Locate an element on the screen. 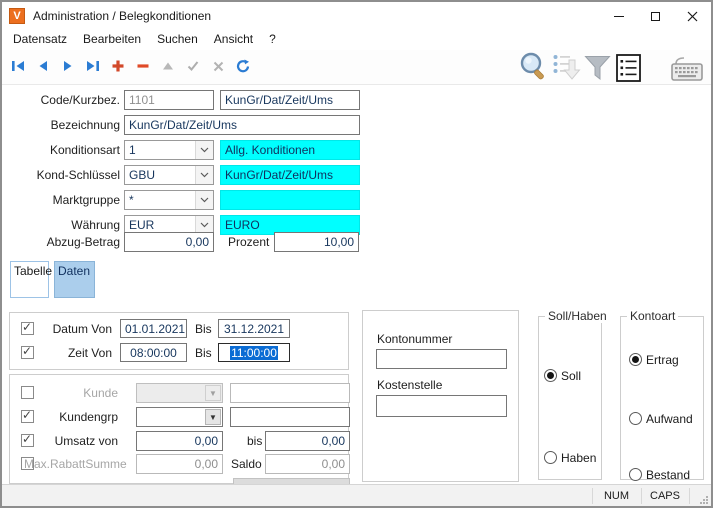 This screenshot has width=713, height=508. soll-haben-groupbox: Soll/Haben Soll Haben is located at coordinates (574, 394).